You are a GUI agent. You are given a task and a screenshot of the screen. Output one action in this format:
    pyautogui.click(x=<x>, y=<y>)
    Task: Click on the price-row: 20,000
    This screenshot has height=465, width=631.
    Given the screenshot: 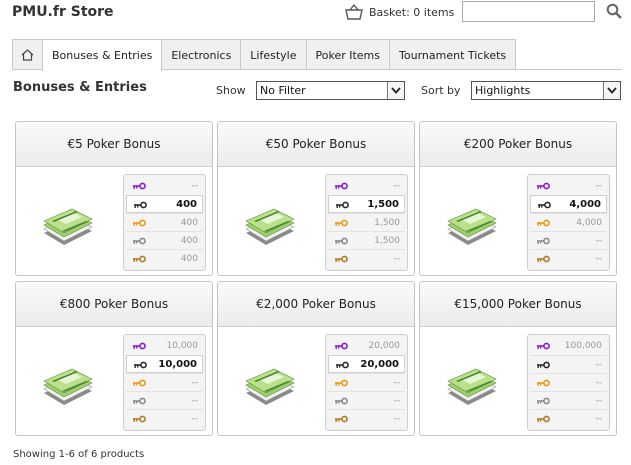 What is the action you would take?
    pyautogui.click(x=366, y=364)
    